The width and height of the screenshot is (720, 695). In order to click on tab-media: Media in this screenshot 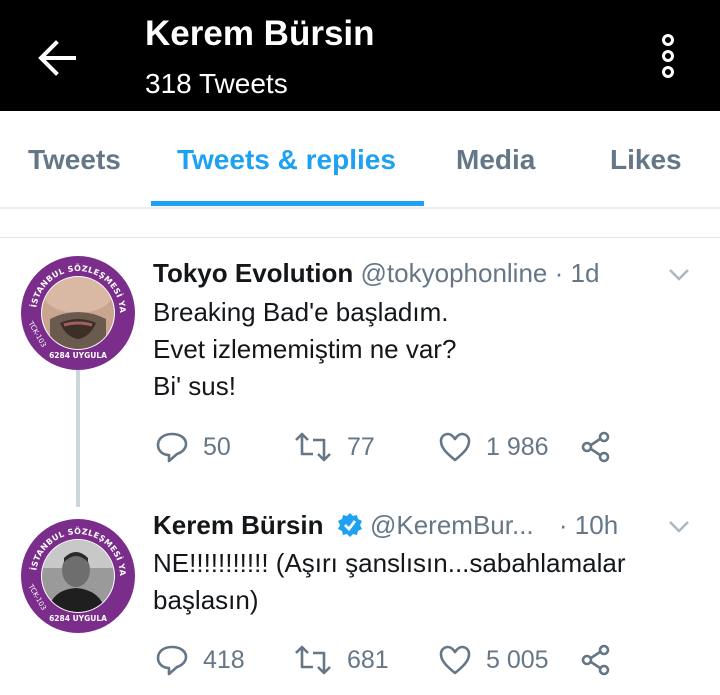, I will do `click(495, 160)`.